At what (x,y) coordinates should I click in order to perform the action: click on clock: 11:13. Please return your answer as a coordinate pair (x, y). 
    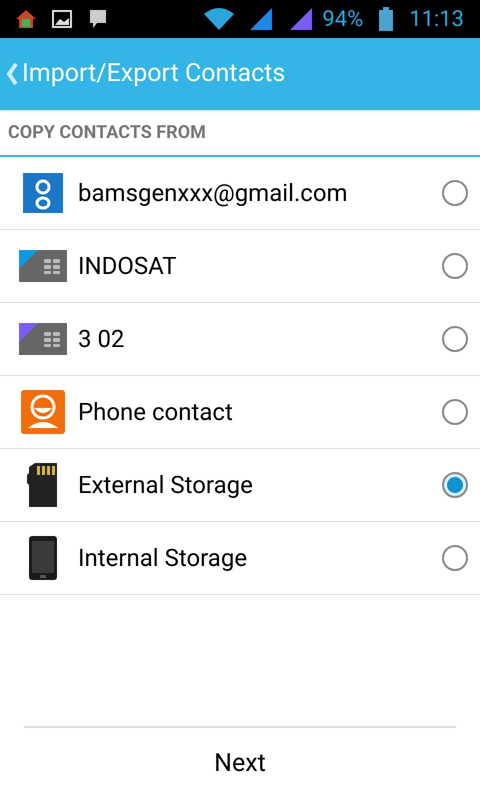
    Looking at the image, I should click on (436, 20).